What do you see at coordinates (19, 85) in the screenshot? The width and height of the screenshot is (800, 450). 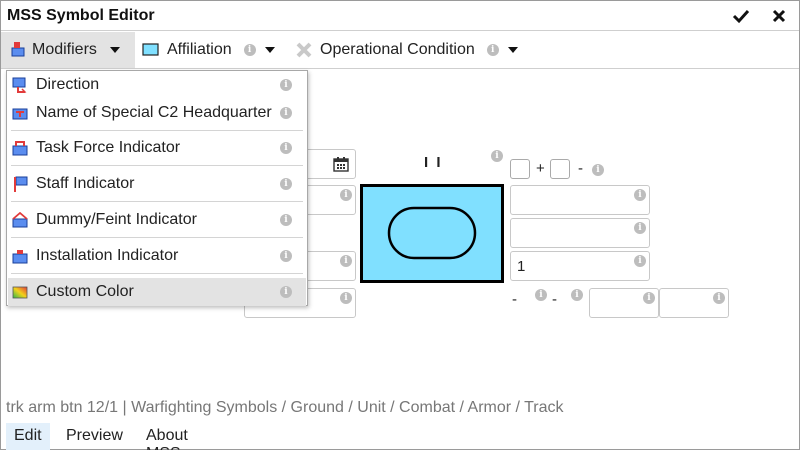 I see `direction-flag-icon` at bounding box center [19, 85].